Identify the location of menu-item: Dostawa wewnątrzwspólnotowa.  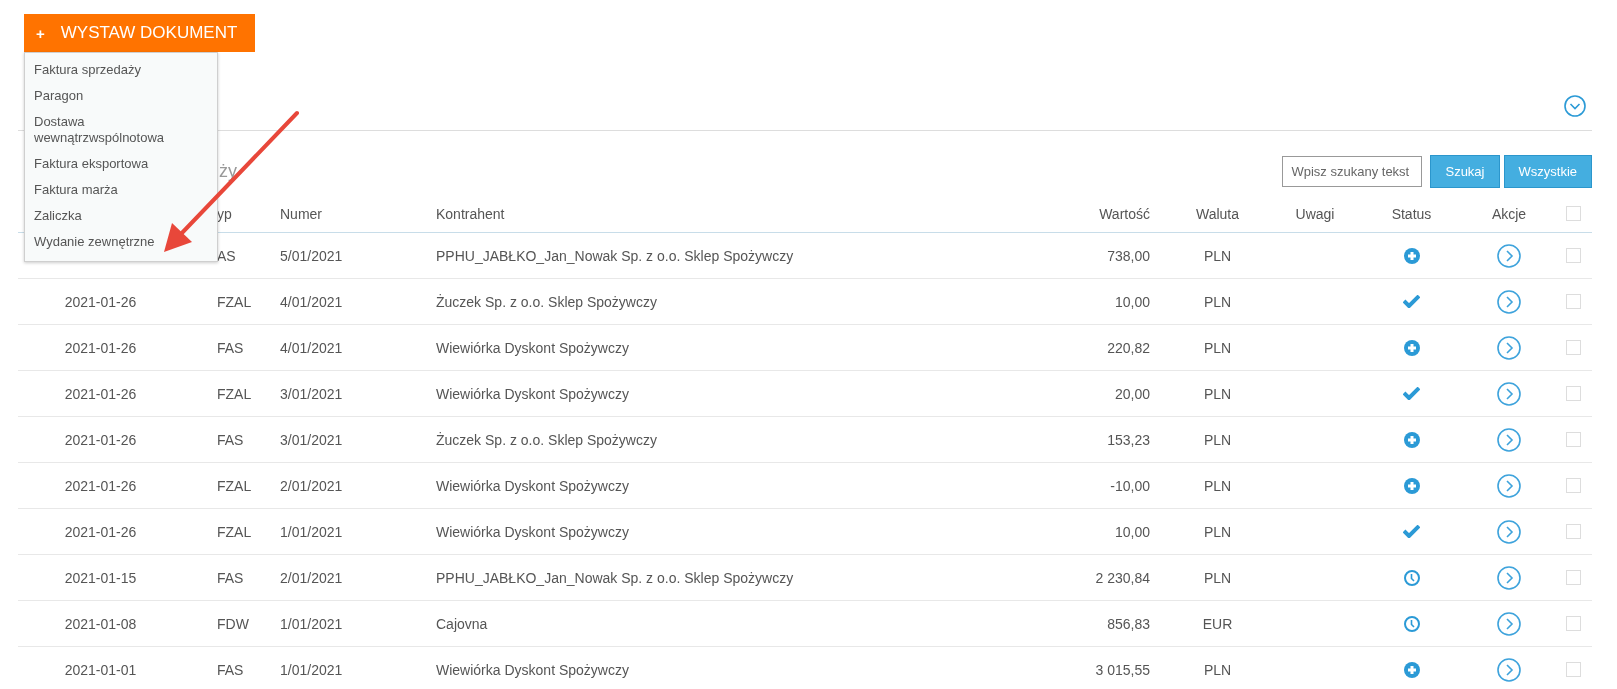
(121, 130).